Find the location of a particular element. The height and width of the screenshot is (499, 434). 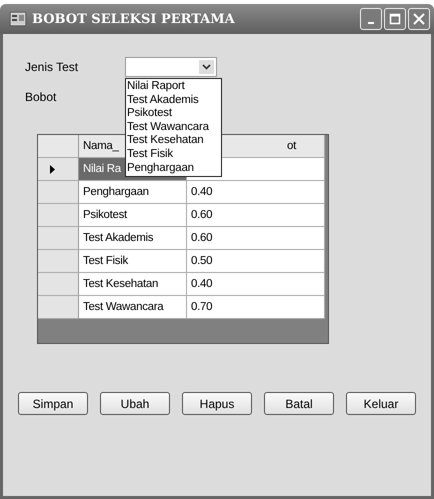

table-cell: 0.50 is located at coordinates (256, 261).